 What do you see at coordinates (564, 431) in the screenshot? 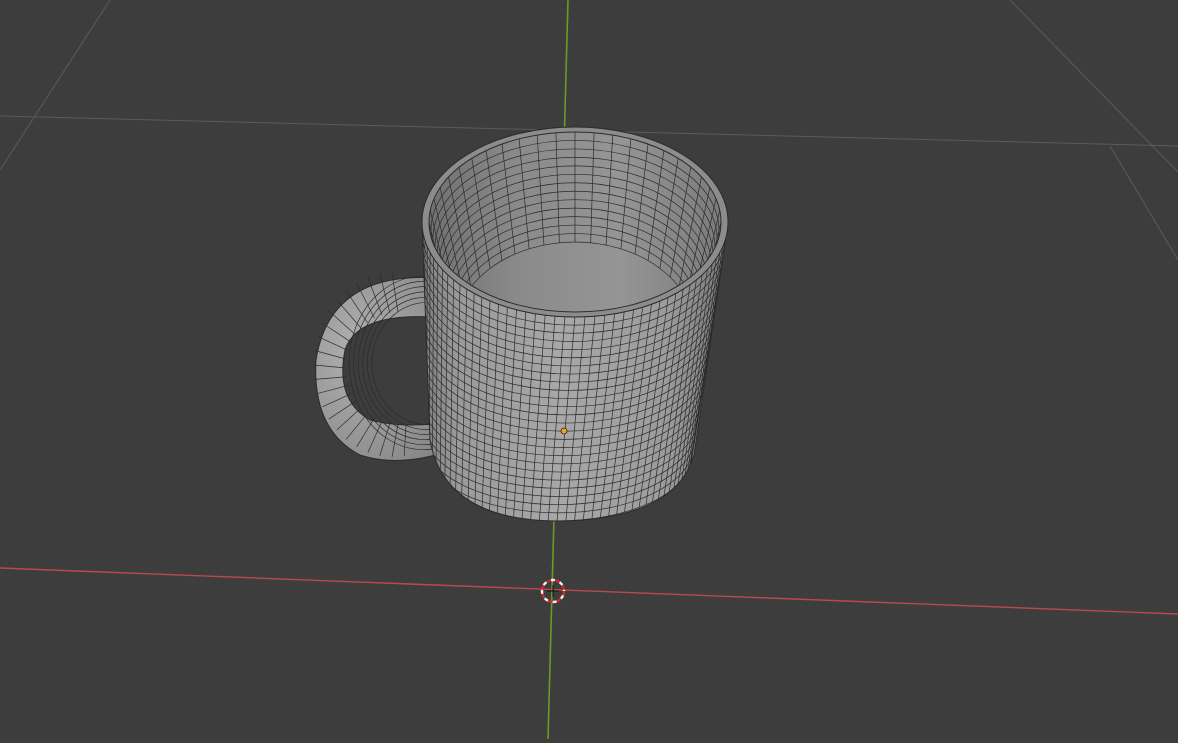
I see `object-origin-icon` at bounding box center [564, 431].